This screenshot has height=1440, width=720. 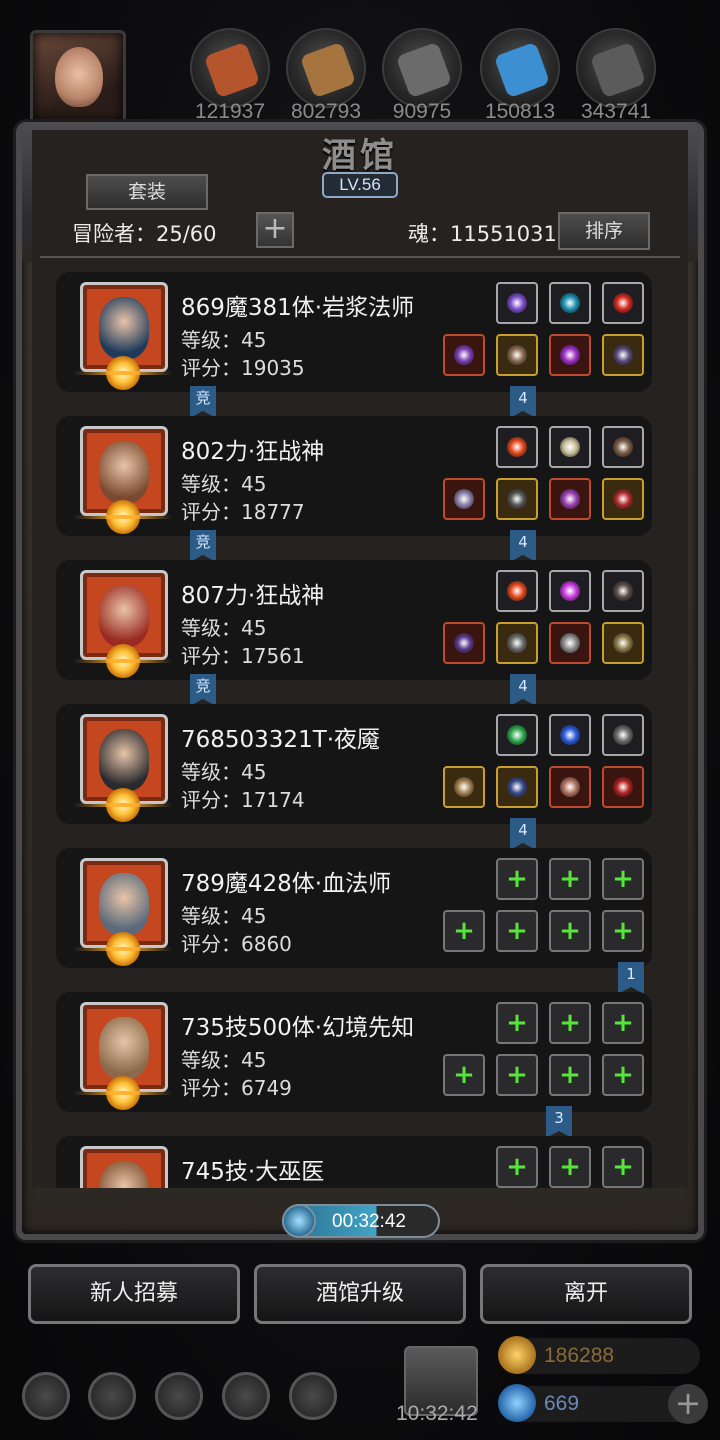 What do you see at coordinates (246, 1396) in the screenshot?
I see `mail-icon` at bounding box center [246, 1396].